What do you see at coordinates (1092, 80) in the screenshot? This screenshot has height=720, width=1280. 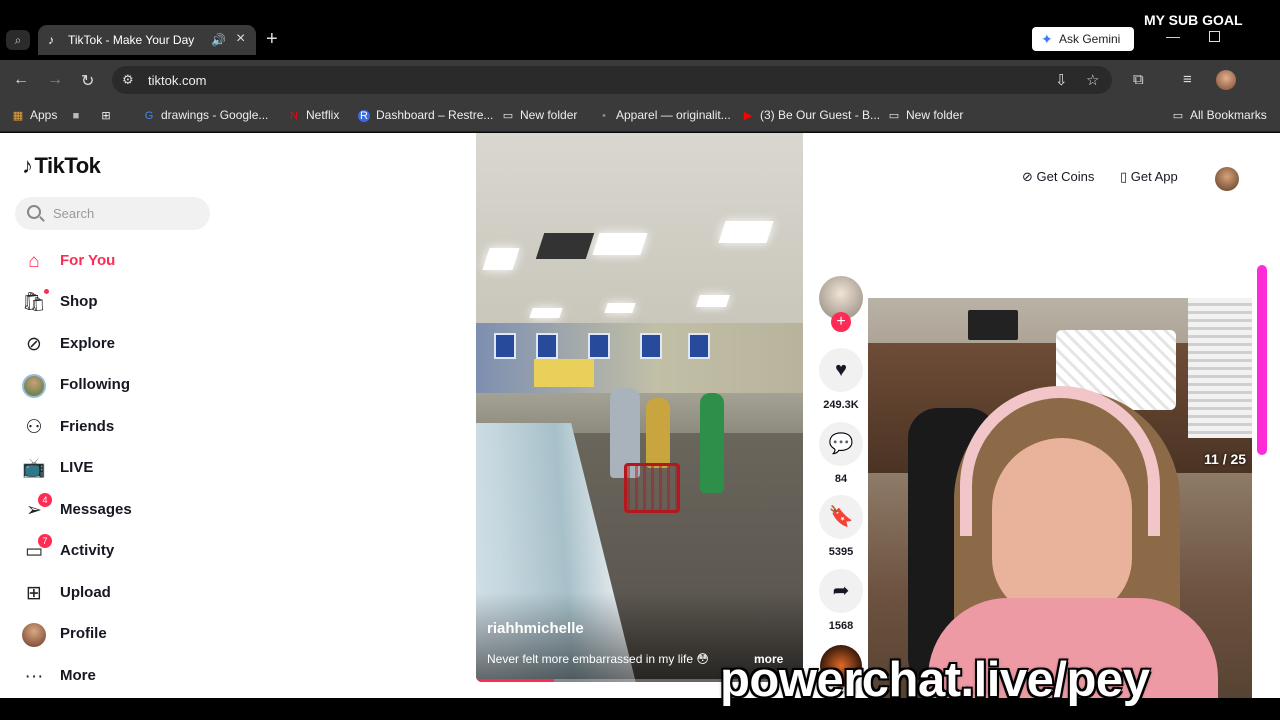 I see `bookmark-star-icon: ☆` at bounding box center [1092, 80].